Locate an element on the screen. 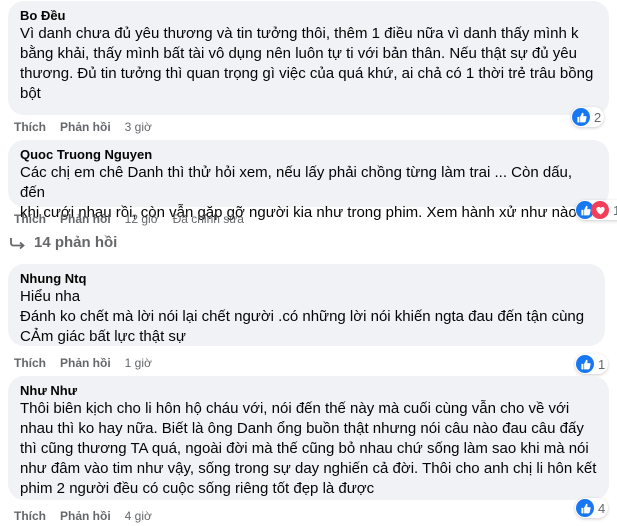 This screenshot has height=526, width=617. love-icon is located at coordinates (600, 210).